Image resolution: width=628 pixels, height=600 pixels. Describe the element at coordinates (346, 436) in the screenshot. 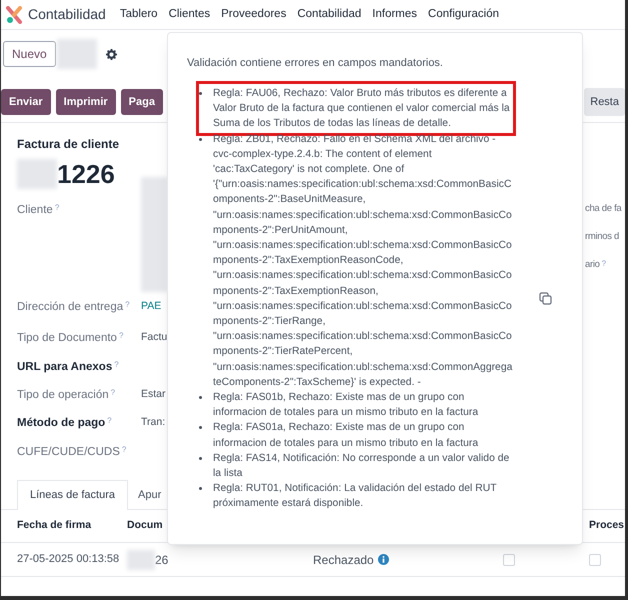

I see `error-message: Regla: FAS01a, Rechazo: Existe mas de un grupo con informacion de totales para un mismo tributo en la factura` at that location.